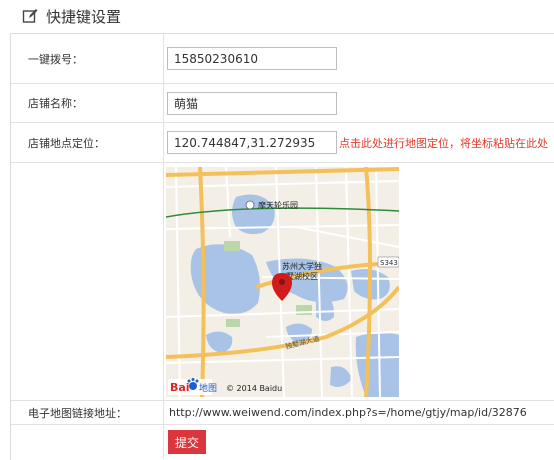 This screenshot has height=460, width=554. Describe the element at coordinates (30, 16) in the screenshot. I see `edit-icon` at that location.